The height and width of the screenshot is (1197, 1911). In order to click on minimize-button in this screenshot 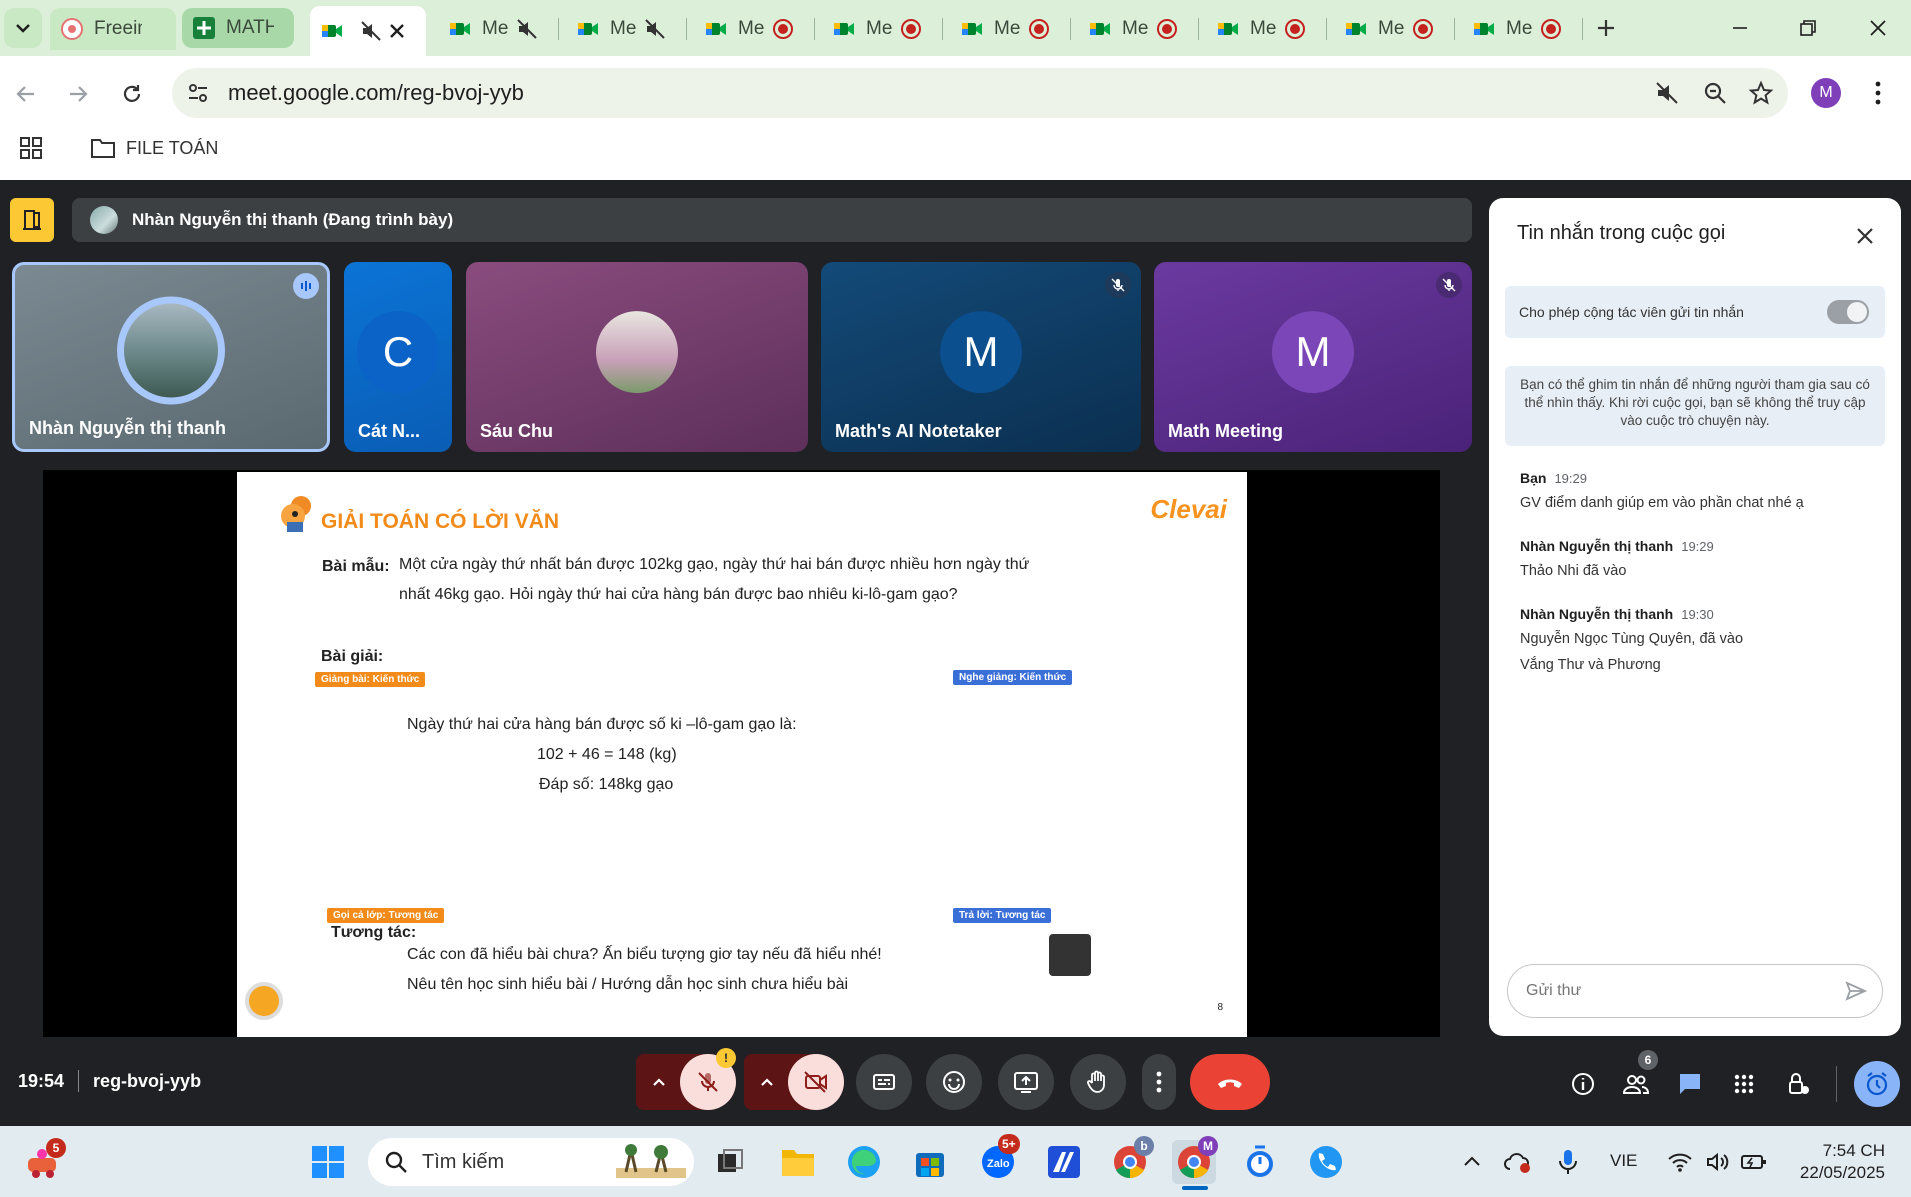, I will do `click(1740, 28)`.